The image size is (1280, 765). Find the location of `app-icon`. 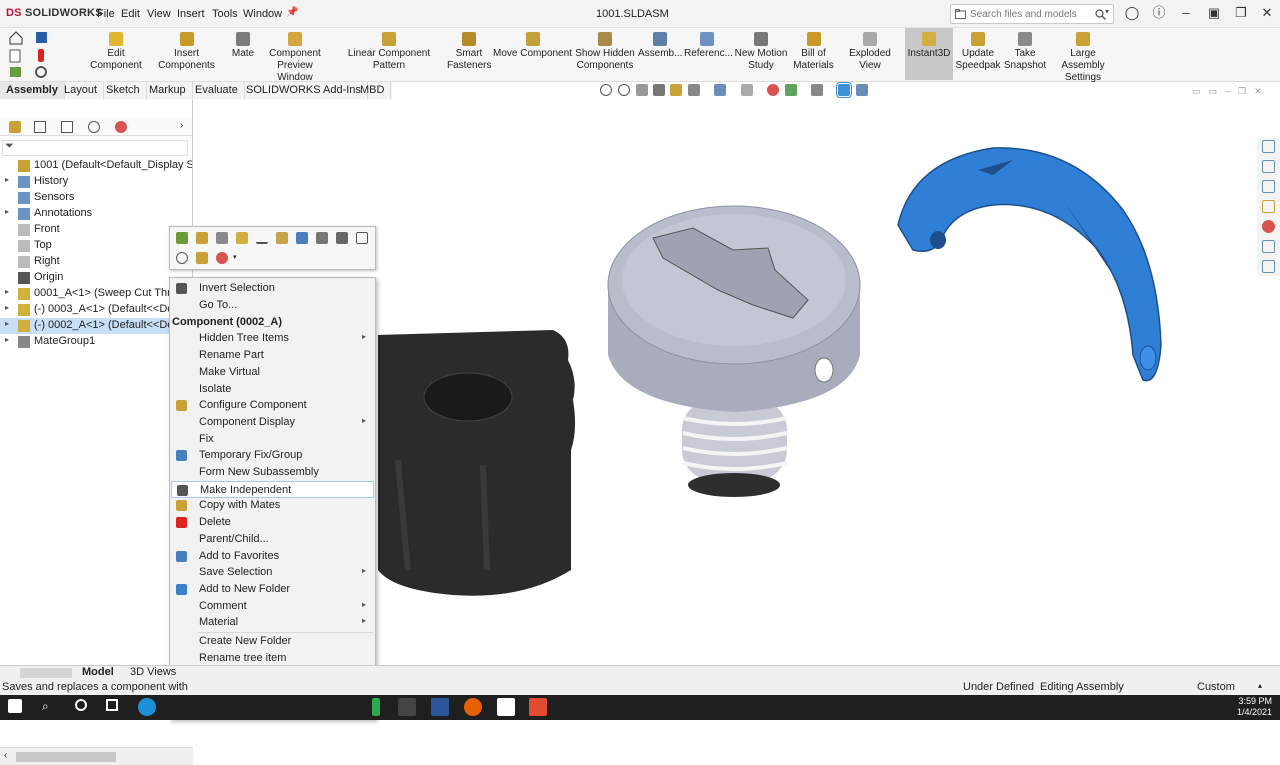

app-icon is located at coordinates (376, 707).